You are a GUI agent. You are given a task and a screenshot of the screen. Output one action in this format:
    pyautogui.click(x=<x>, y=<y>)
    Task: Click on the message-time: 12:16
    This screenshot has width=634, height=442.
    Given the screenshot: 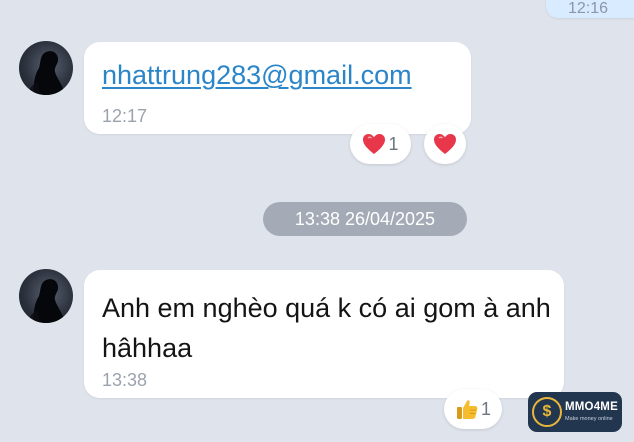 What is the action you would take?
    pyautogui.click(x=588, y=8)
    